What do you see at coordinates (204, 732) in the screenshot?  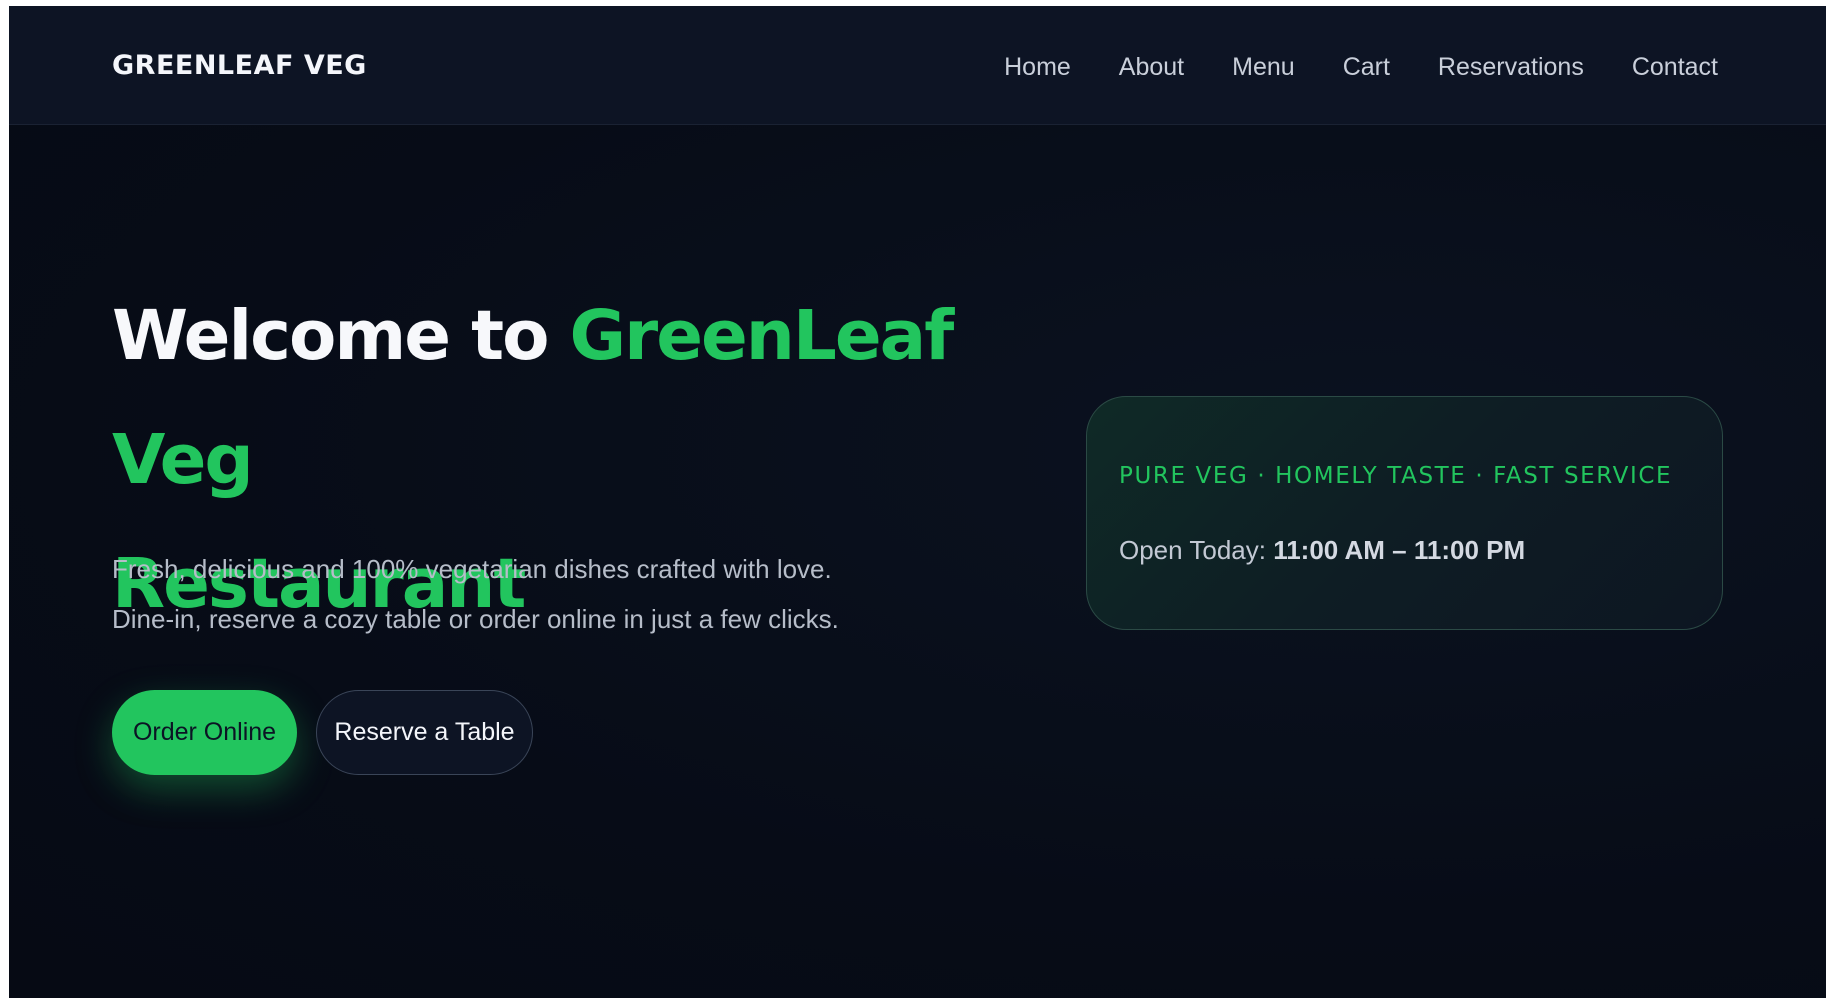 I see `order-online-button: Order Online` at bounding box center [204, 732].